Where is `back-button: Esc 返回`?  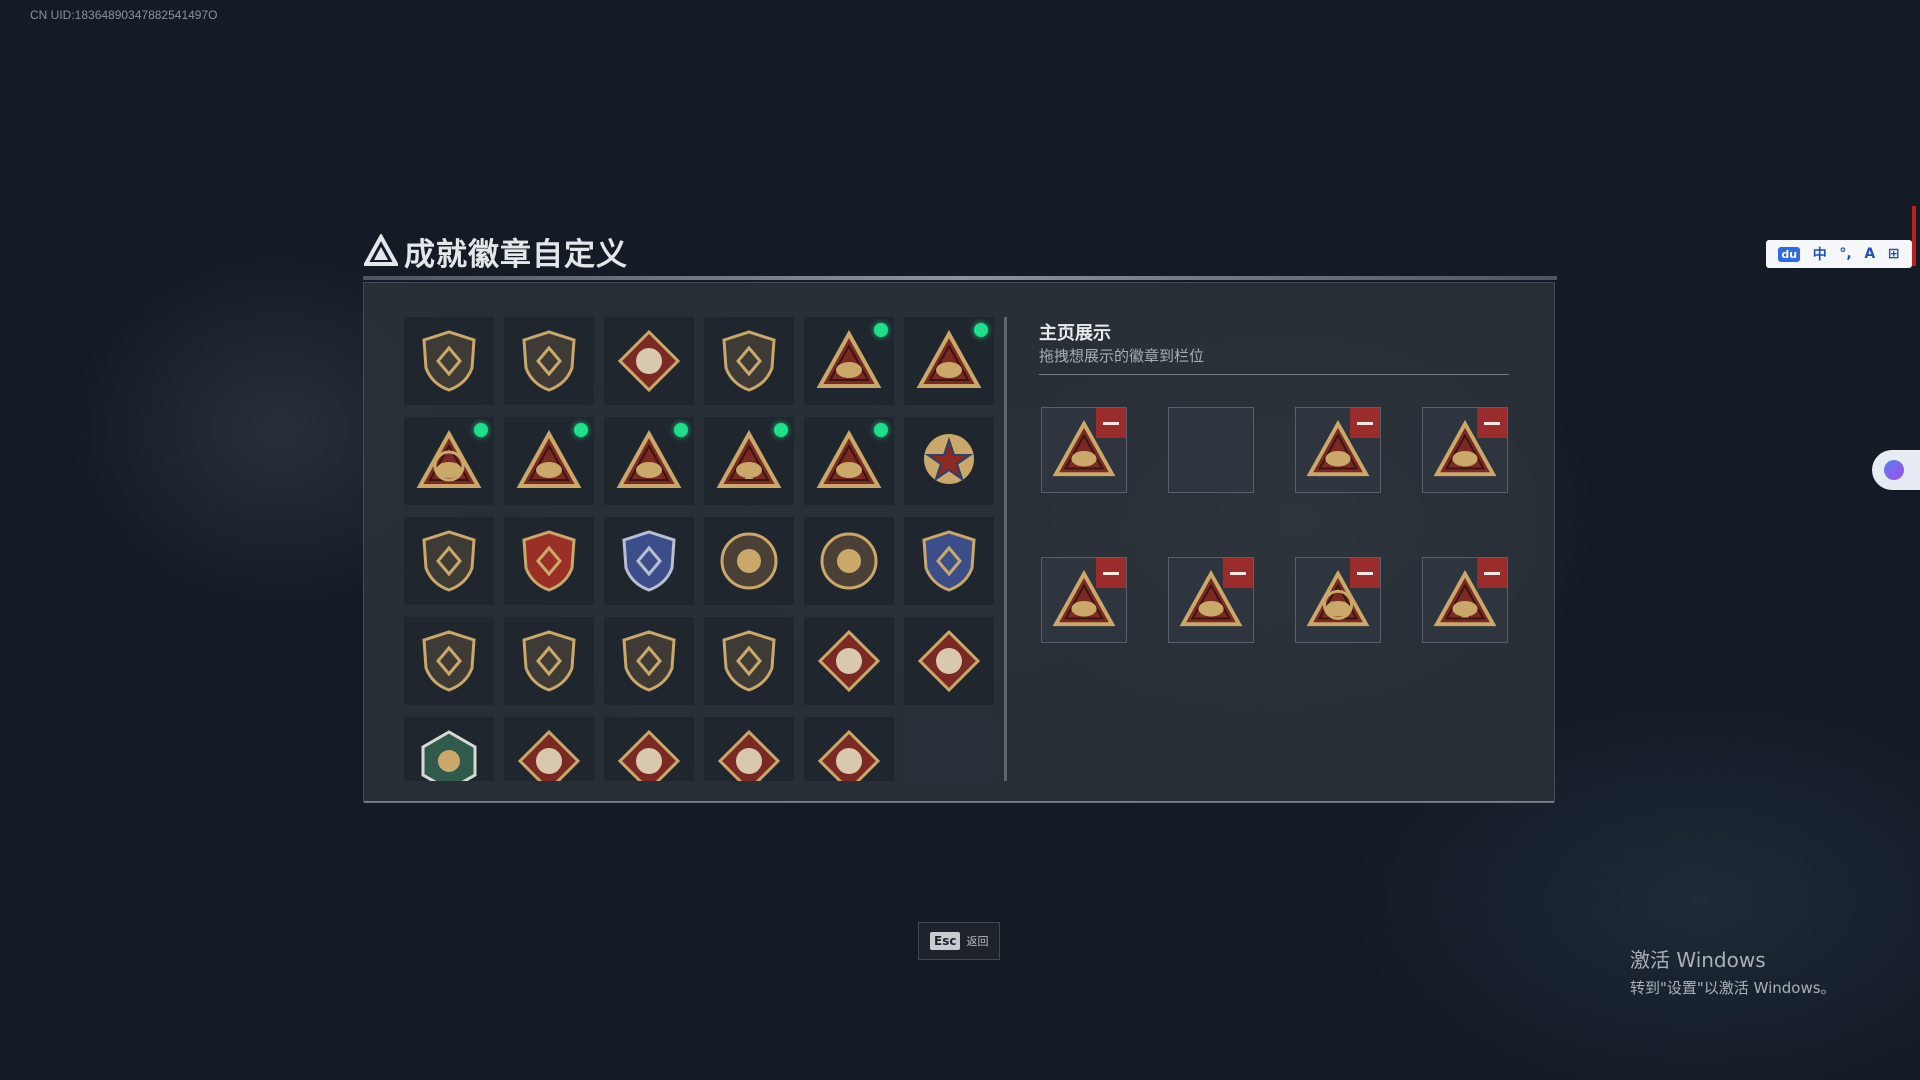 back-button: Esc 返回 is located at coordinates (959, 941).